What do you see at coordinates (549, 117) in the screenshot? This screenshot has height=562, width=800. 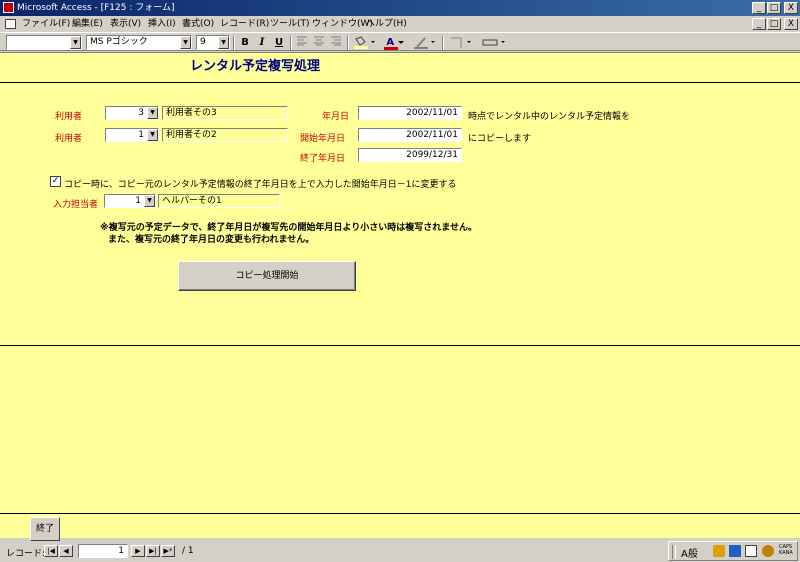 I see `date-suffix: 時点でレンタル中のレンタル予定情報を` at bounding box center [549, 117].